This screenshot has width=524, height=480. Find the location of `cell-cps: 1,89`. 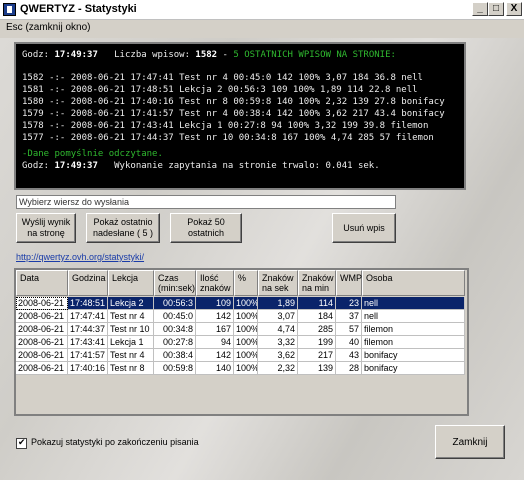

cell-cps: 1,89 is located at coordinates (278, 303).